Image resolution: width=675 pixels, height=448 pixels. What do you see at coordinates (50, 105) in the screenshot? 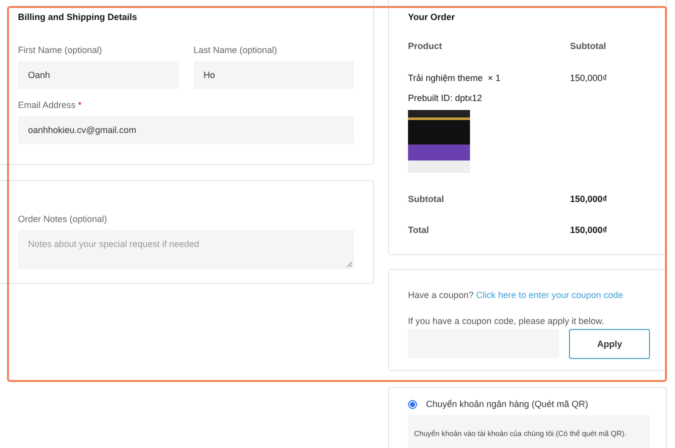
I see `field-label: Email Address *` at bounding box center [50, 105].